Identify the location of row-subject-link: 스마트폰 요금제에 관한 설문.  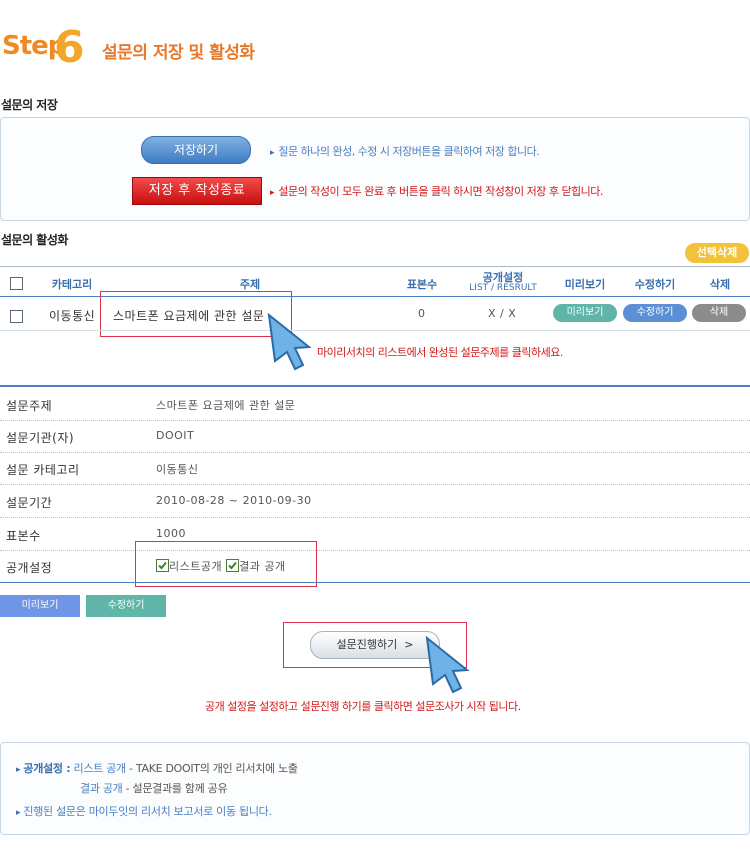
(188, 315).